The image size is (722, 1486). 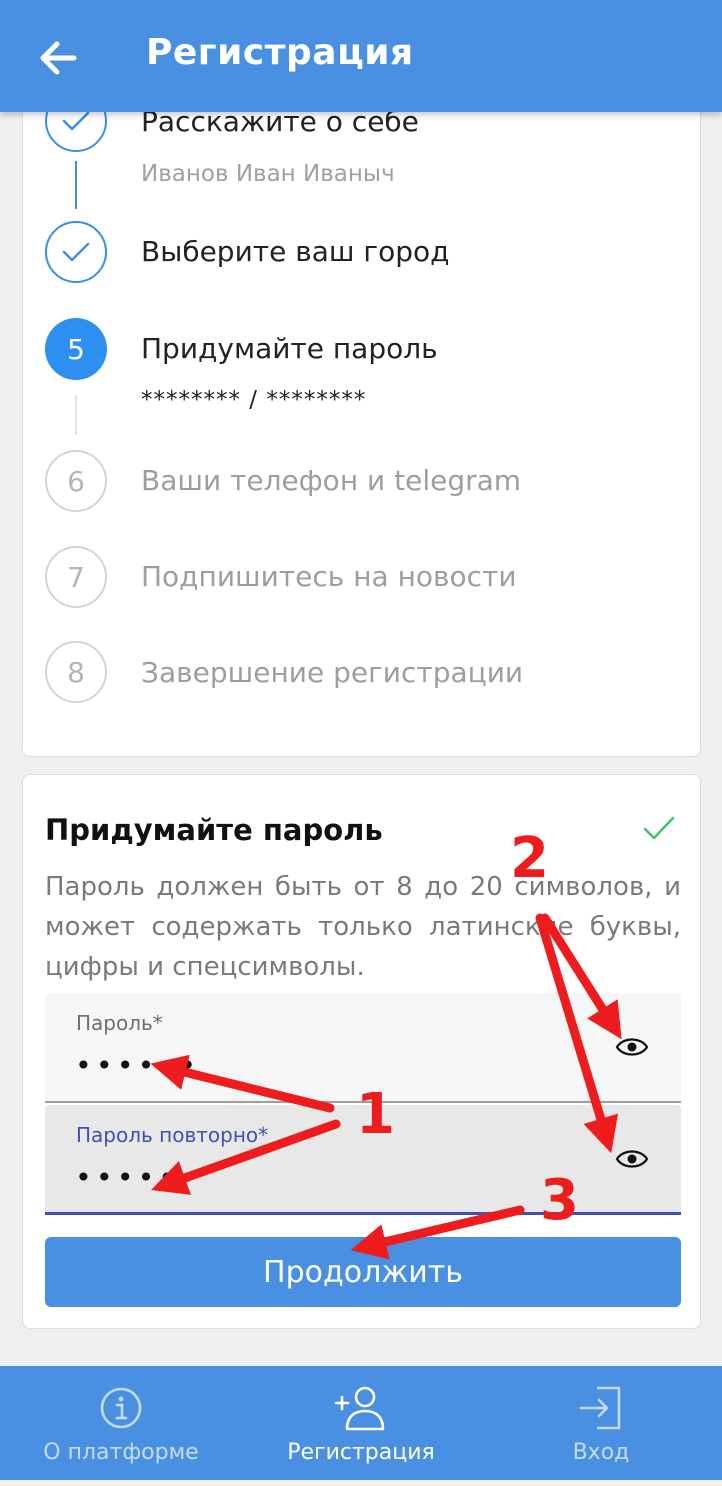 What do you see at coordinates (58, 58) in the screenshot?
I see `arrow-left-icon` at bounding box center [58, 58].